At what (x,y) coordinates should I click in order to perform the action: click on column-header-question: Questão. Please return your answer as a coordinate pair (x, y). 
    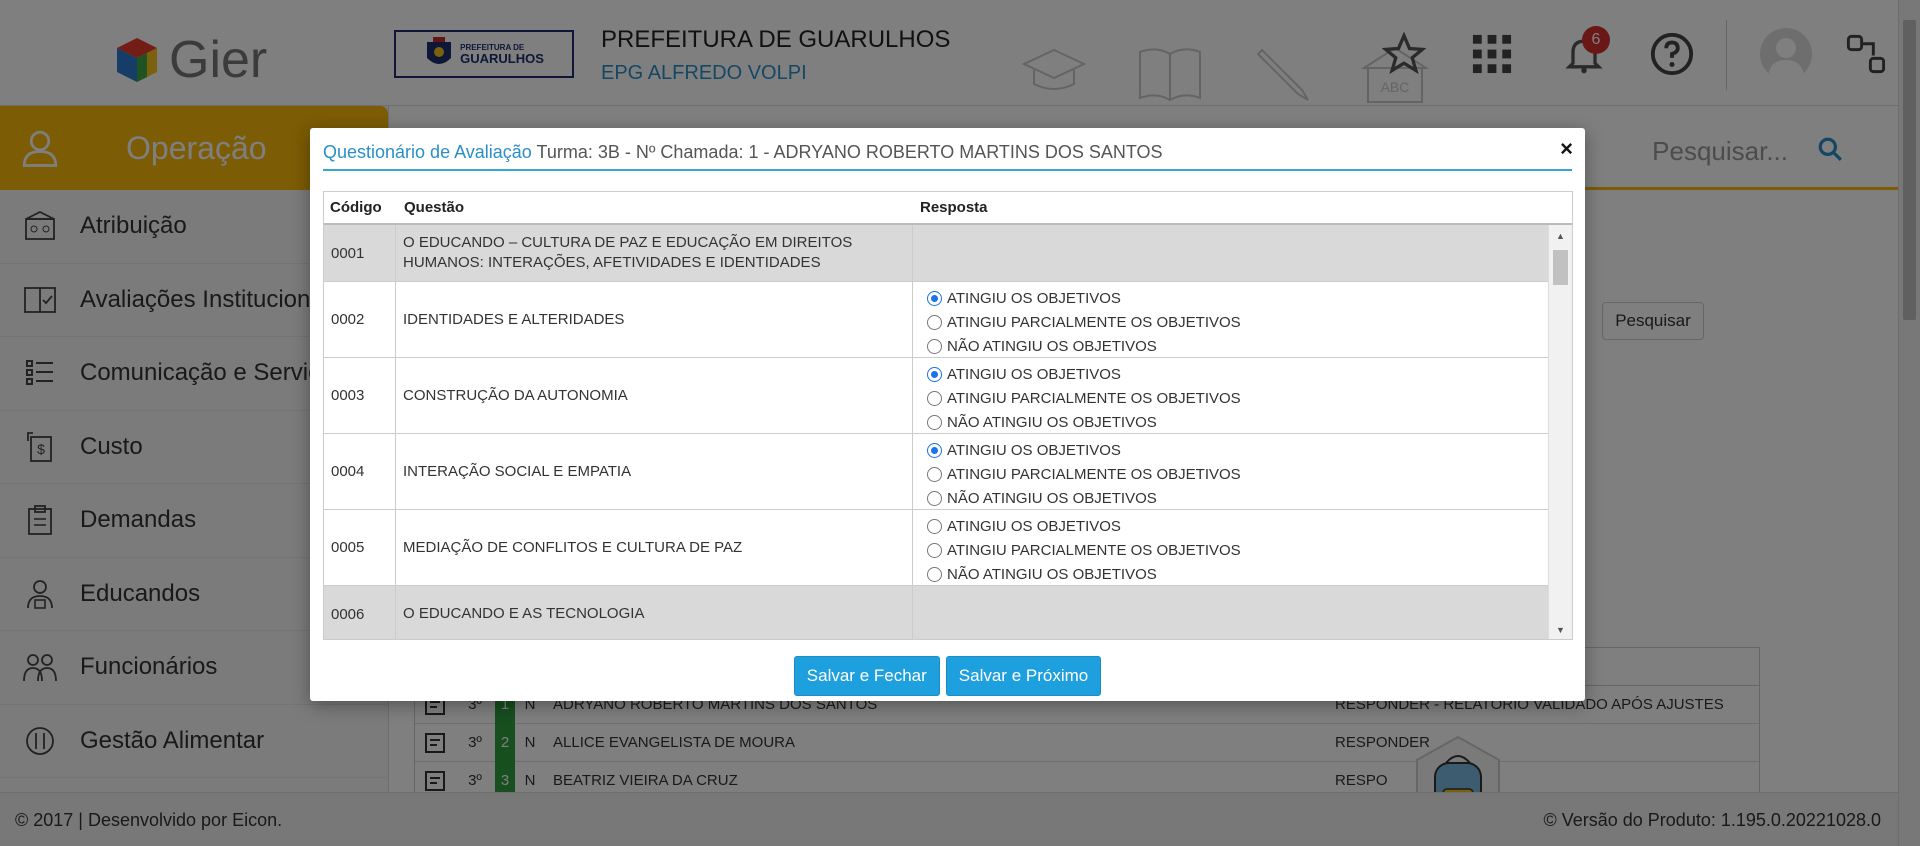
    Looking at the image, I should click on (434, 207).